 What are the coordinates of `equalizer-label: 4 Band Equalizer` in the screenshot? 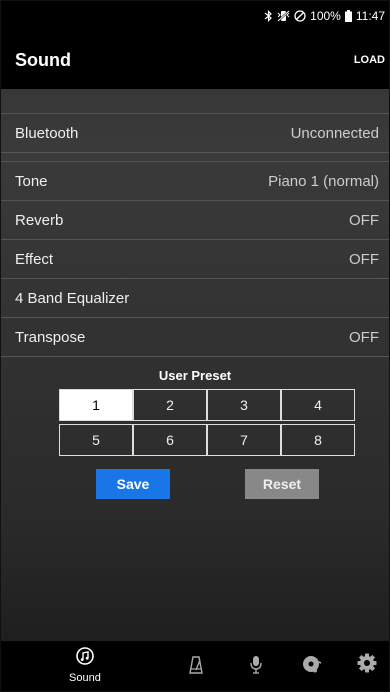 It's located at (72, 298).